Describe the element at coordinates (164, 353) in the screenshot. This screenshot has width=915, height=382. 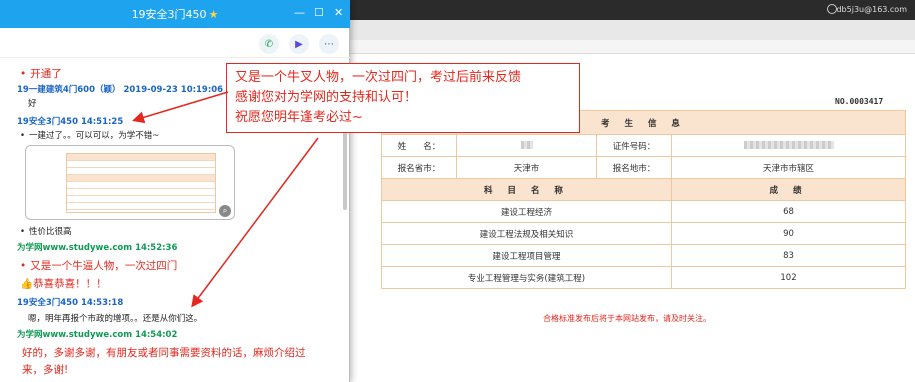
I see `chat-message: 好的，多谢多谢，有朋友或者同事需要资料的话，麻烦介绍过` at that location.